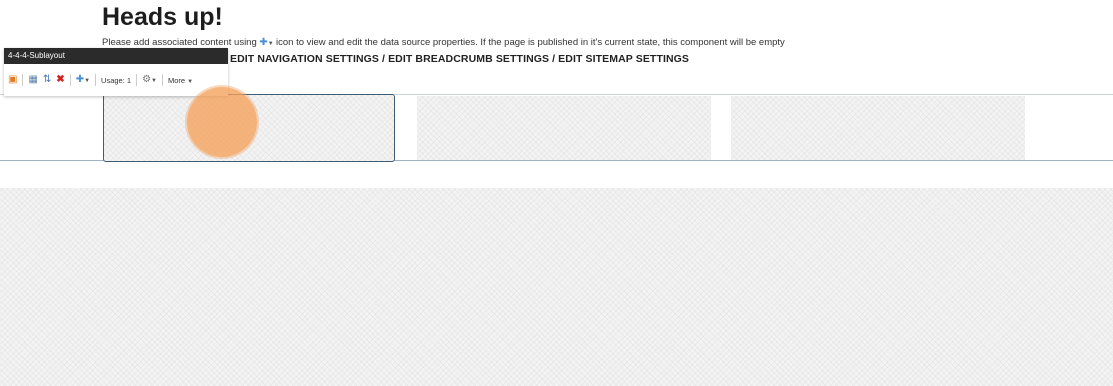  I want to click on notice-text-start: Please add associated content using, so click(179, 42).